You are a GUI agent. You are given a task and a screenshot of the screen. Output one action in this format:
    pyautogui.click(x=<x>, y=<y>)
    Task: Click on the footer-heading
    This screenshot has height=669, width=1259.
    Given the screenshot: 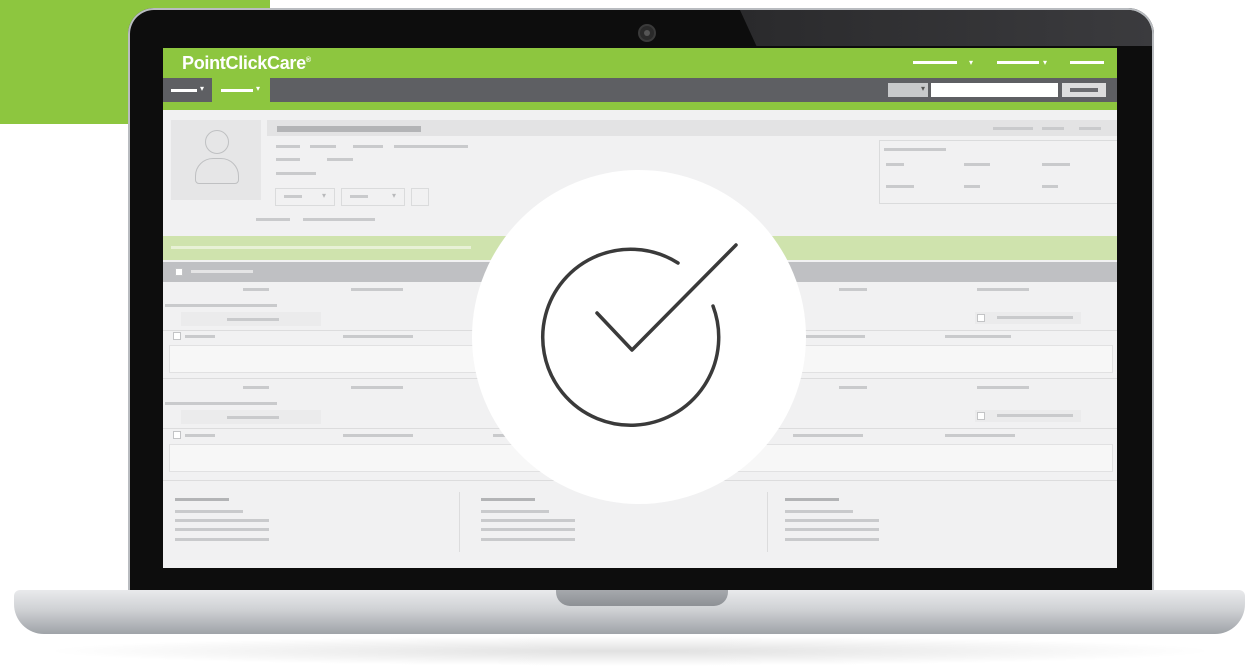 What is the action you would take?
    pyautogui.click(x=202, y=499)
    